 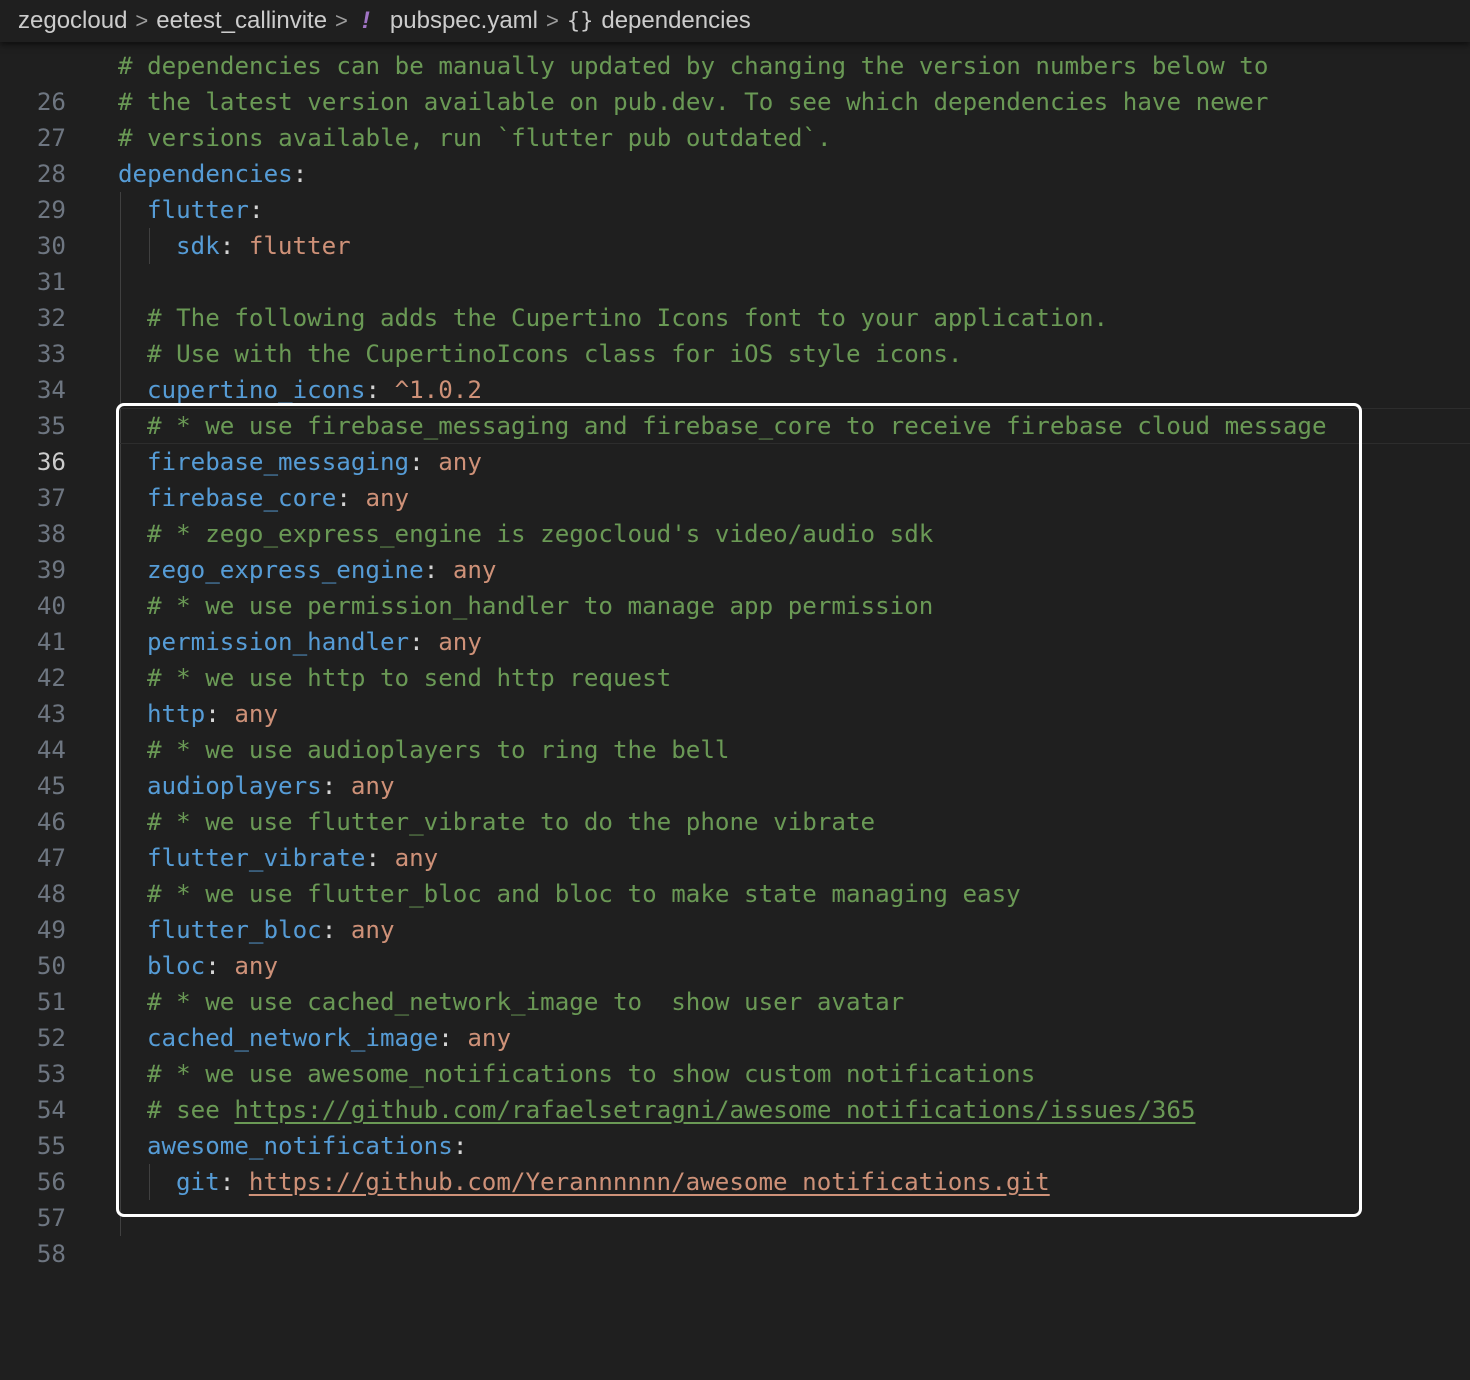 What do you see at coordinates (735, 478) in the screenshot?
I see `code-line: 37 firebase_messaging: any` at bounding box center [735, 478].